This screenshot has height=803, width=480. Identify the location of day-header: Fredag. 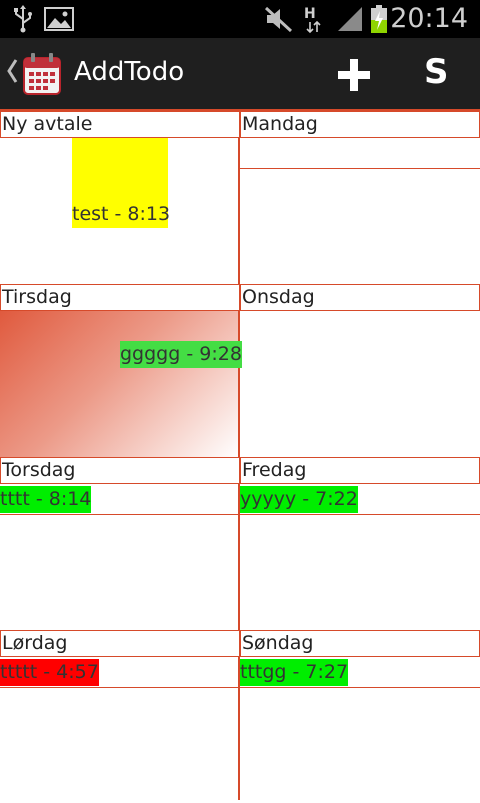
(360, 470).